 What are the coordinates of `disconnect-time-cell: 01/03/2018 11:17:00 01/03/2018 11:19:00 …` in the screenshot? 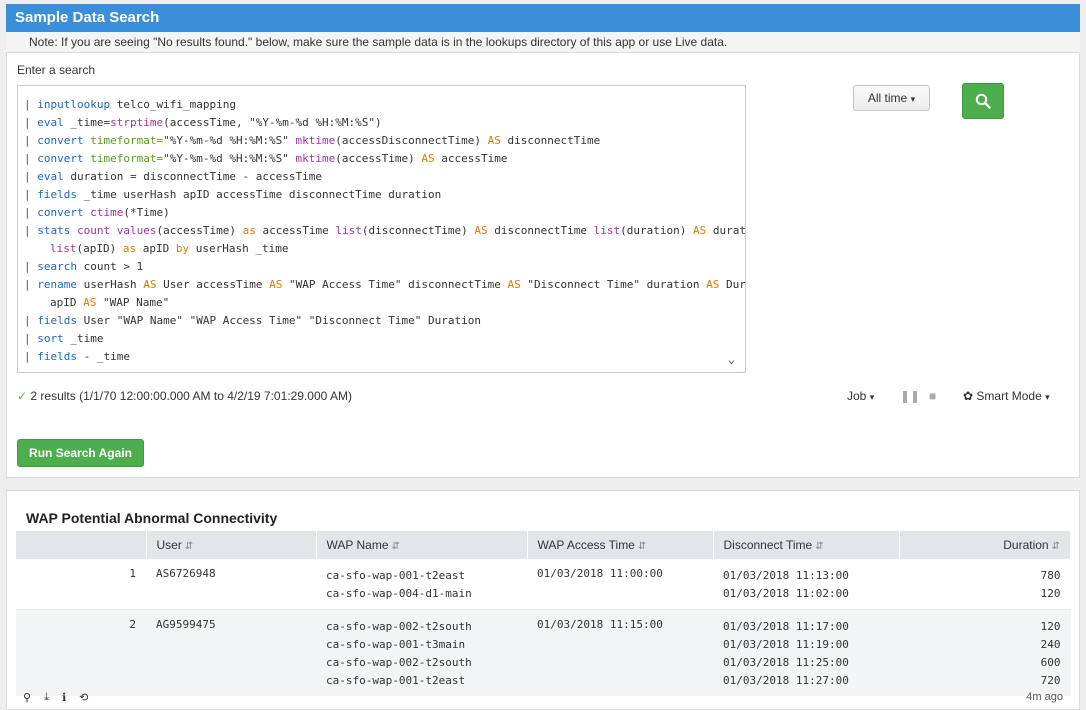 It's located at (806, 652).